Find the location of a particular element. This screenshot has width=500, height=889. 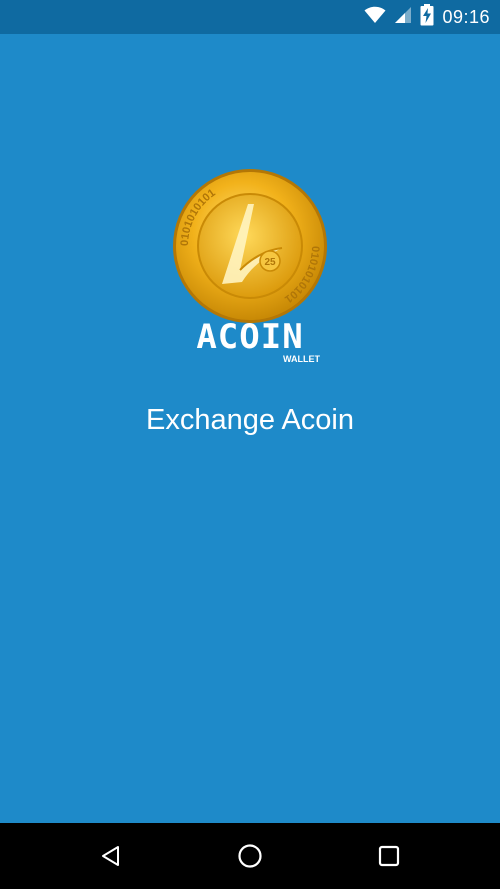

home-button is located at coordinates (250, 856).